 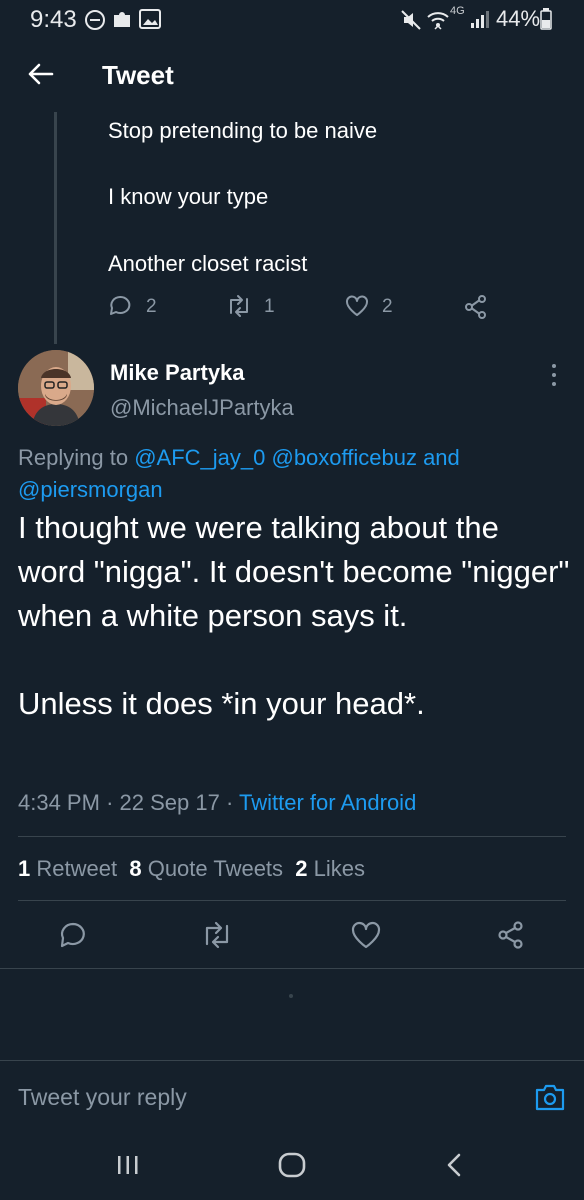 What do you see at coordinates (102, 1097) in the screenshot?
I see `reply-input: Tweet your reply` at bounding box center [102, 1097].